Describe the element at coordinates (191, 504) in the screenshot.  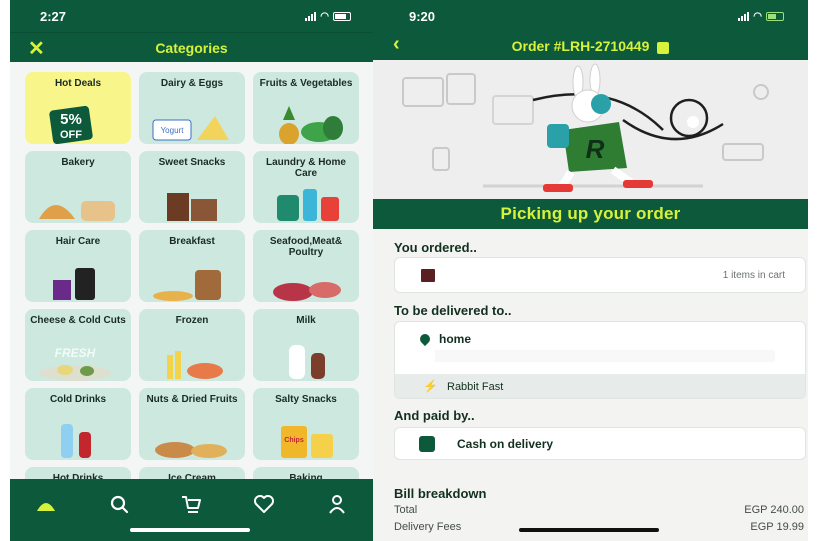
I see `cart-icon` at that location.